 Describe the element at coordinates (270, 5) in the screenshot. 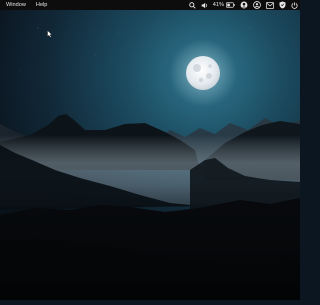

I see `mail-icon` at that location.